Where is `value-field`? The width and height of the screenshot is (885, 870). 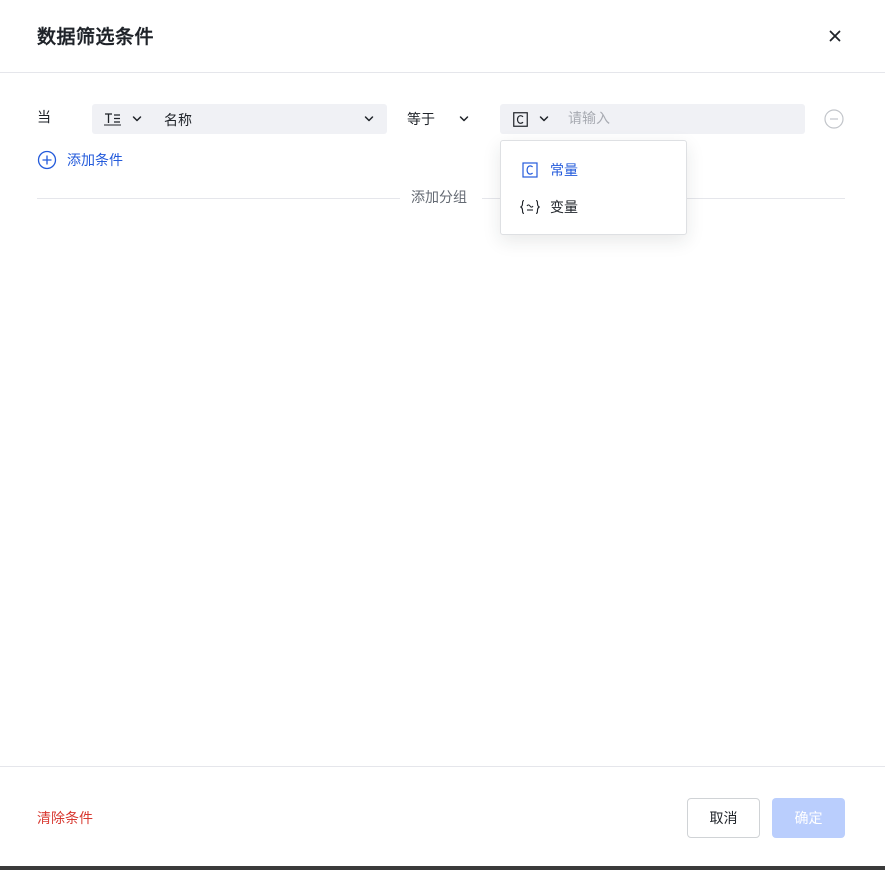
value-field is located at coordinates (652, 119).